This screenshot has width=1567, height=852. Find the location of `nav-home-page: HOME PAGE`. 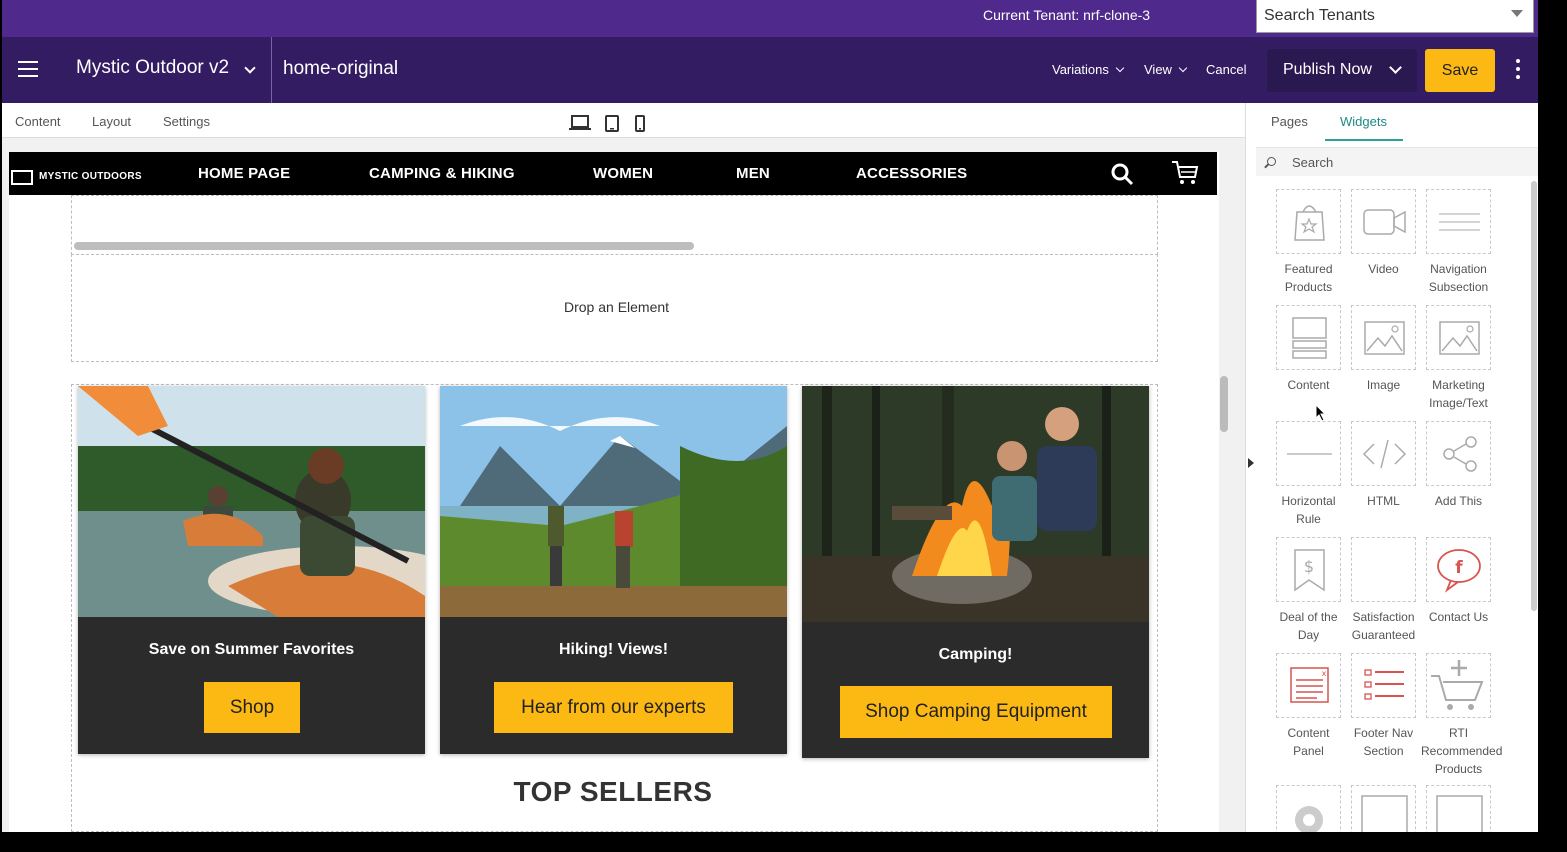

nav-home-page: HOME PAGE is located at coordinates (244, 173).